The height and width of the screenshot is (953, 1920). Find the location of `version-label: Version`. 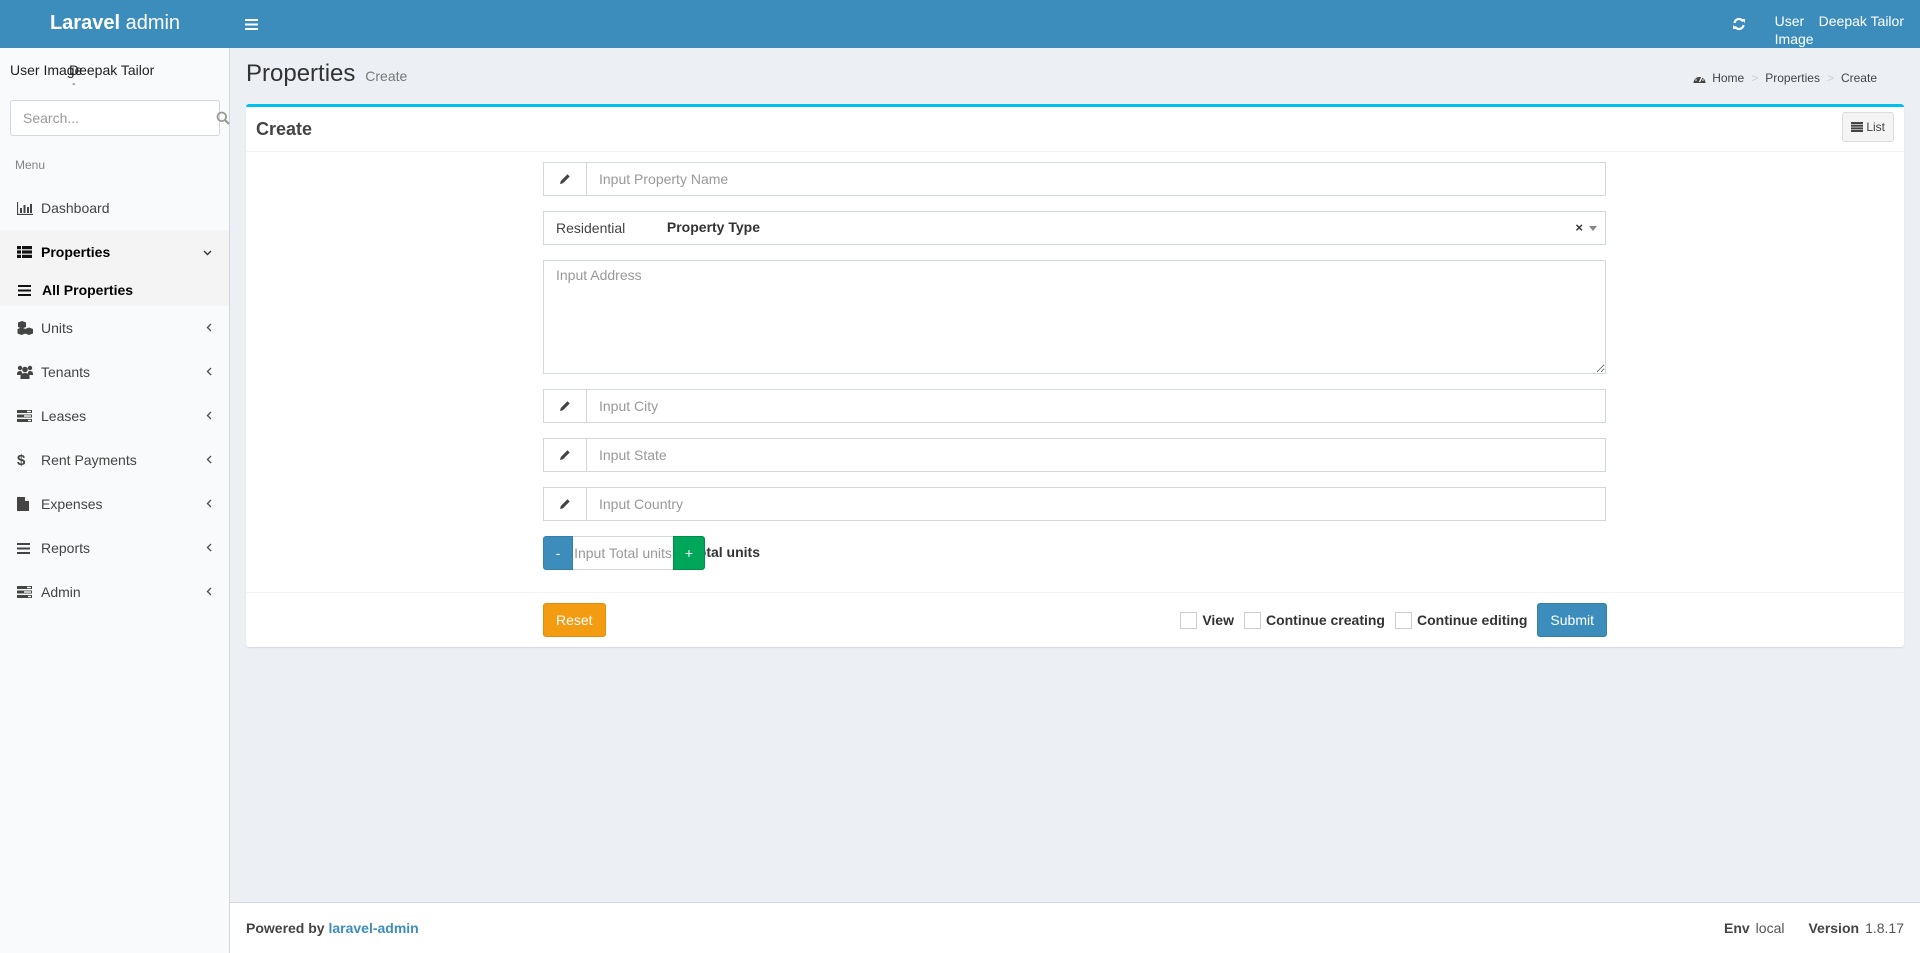

version-label: Version is located at coordinates (1834, 928).